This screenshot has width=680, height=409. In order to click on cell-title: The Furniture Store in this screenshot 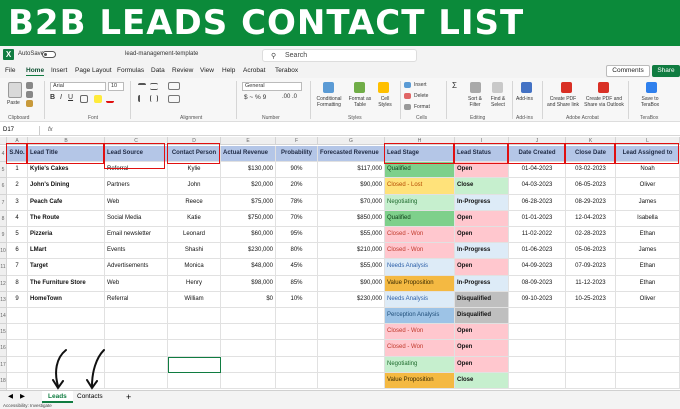, I will do `click(66, 283)`.